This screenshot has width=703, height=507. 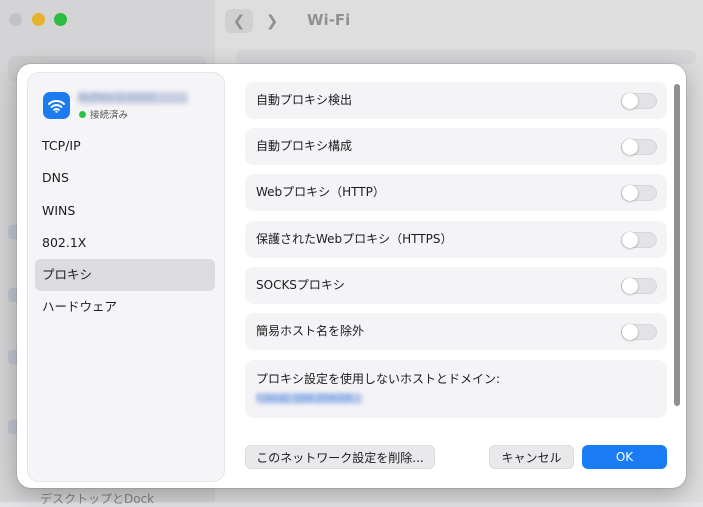 I want to click on proxy-option-row: 自動プロキシ構成, so click(x=456, y=146).